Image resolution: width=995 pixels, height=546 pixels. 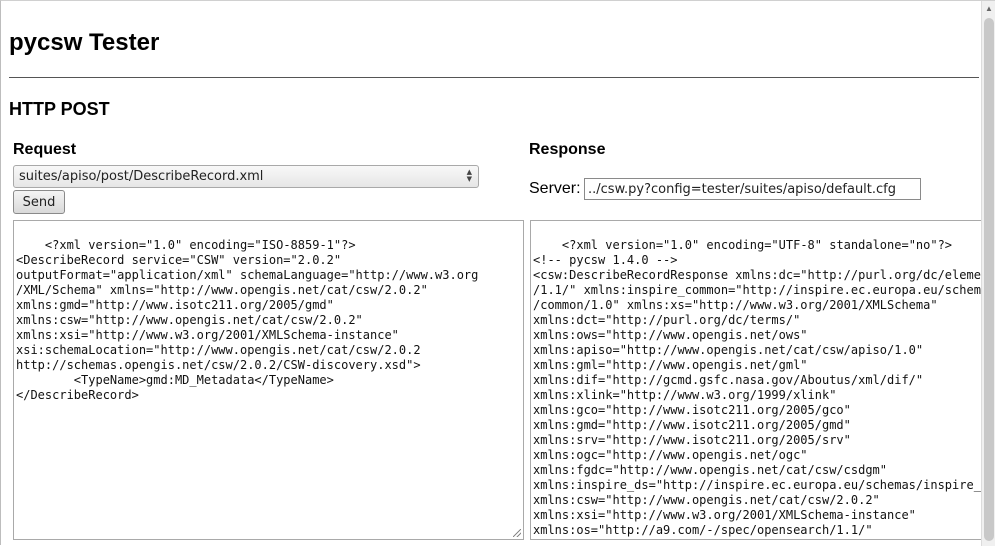 I want to click on response-title: Response, so click(x=567, y=149).